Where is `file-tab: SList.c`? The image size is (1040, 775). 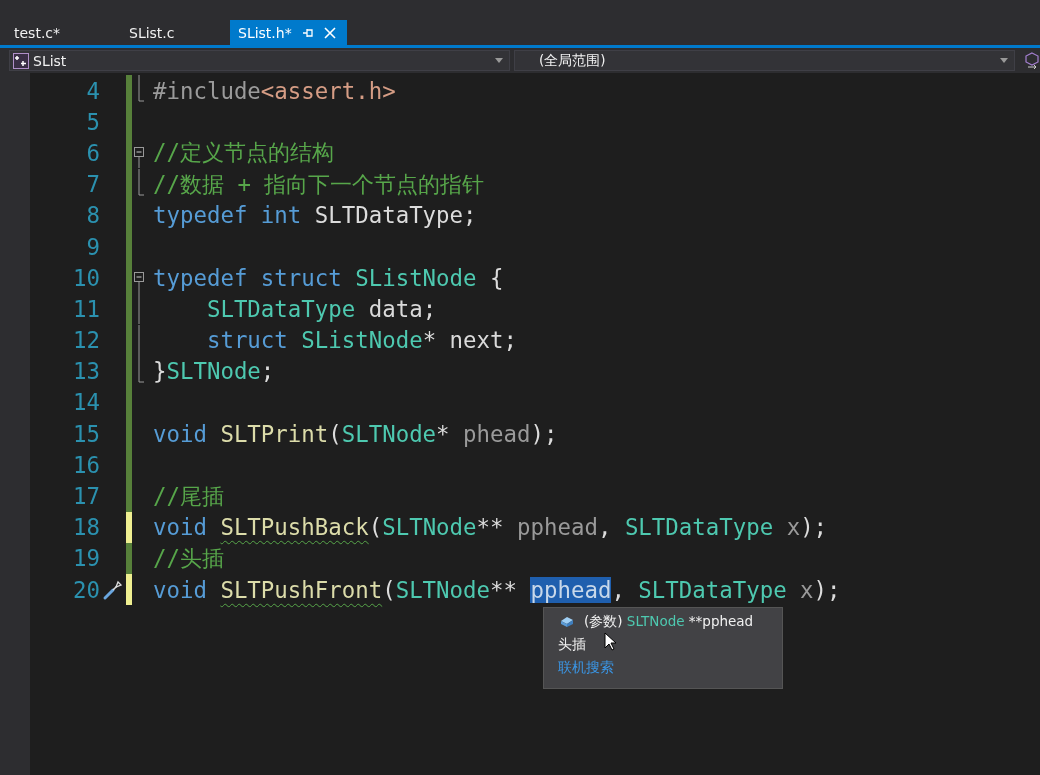 file-tab: SList.c is located at coordinates (172, 32).